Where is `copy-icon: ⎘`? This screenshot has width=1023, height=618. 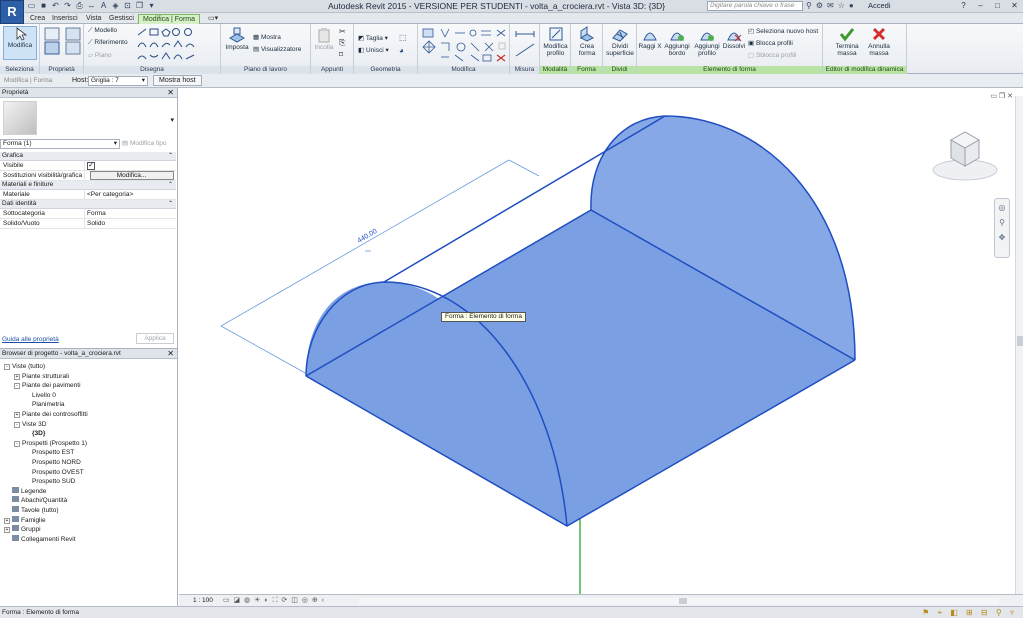
copy-icon: ⎘ is located at coordinates (342, 43).